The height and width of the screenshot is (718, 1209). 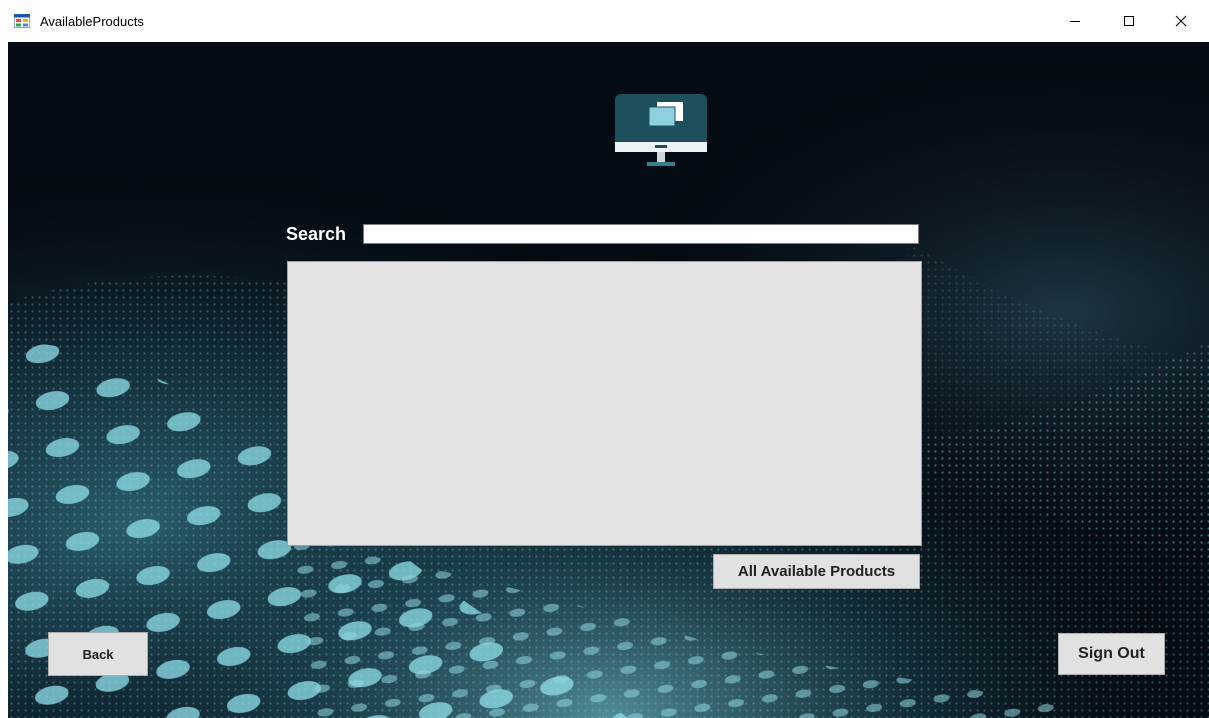 I want to click on minimize-icon, so click(x=1075, y=21).